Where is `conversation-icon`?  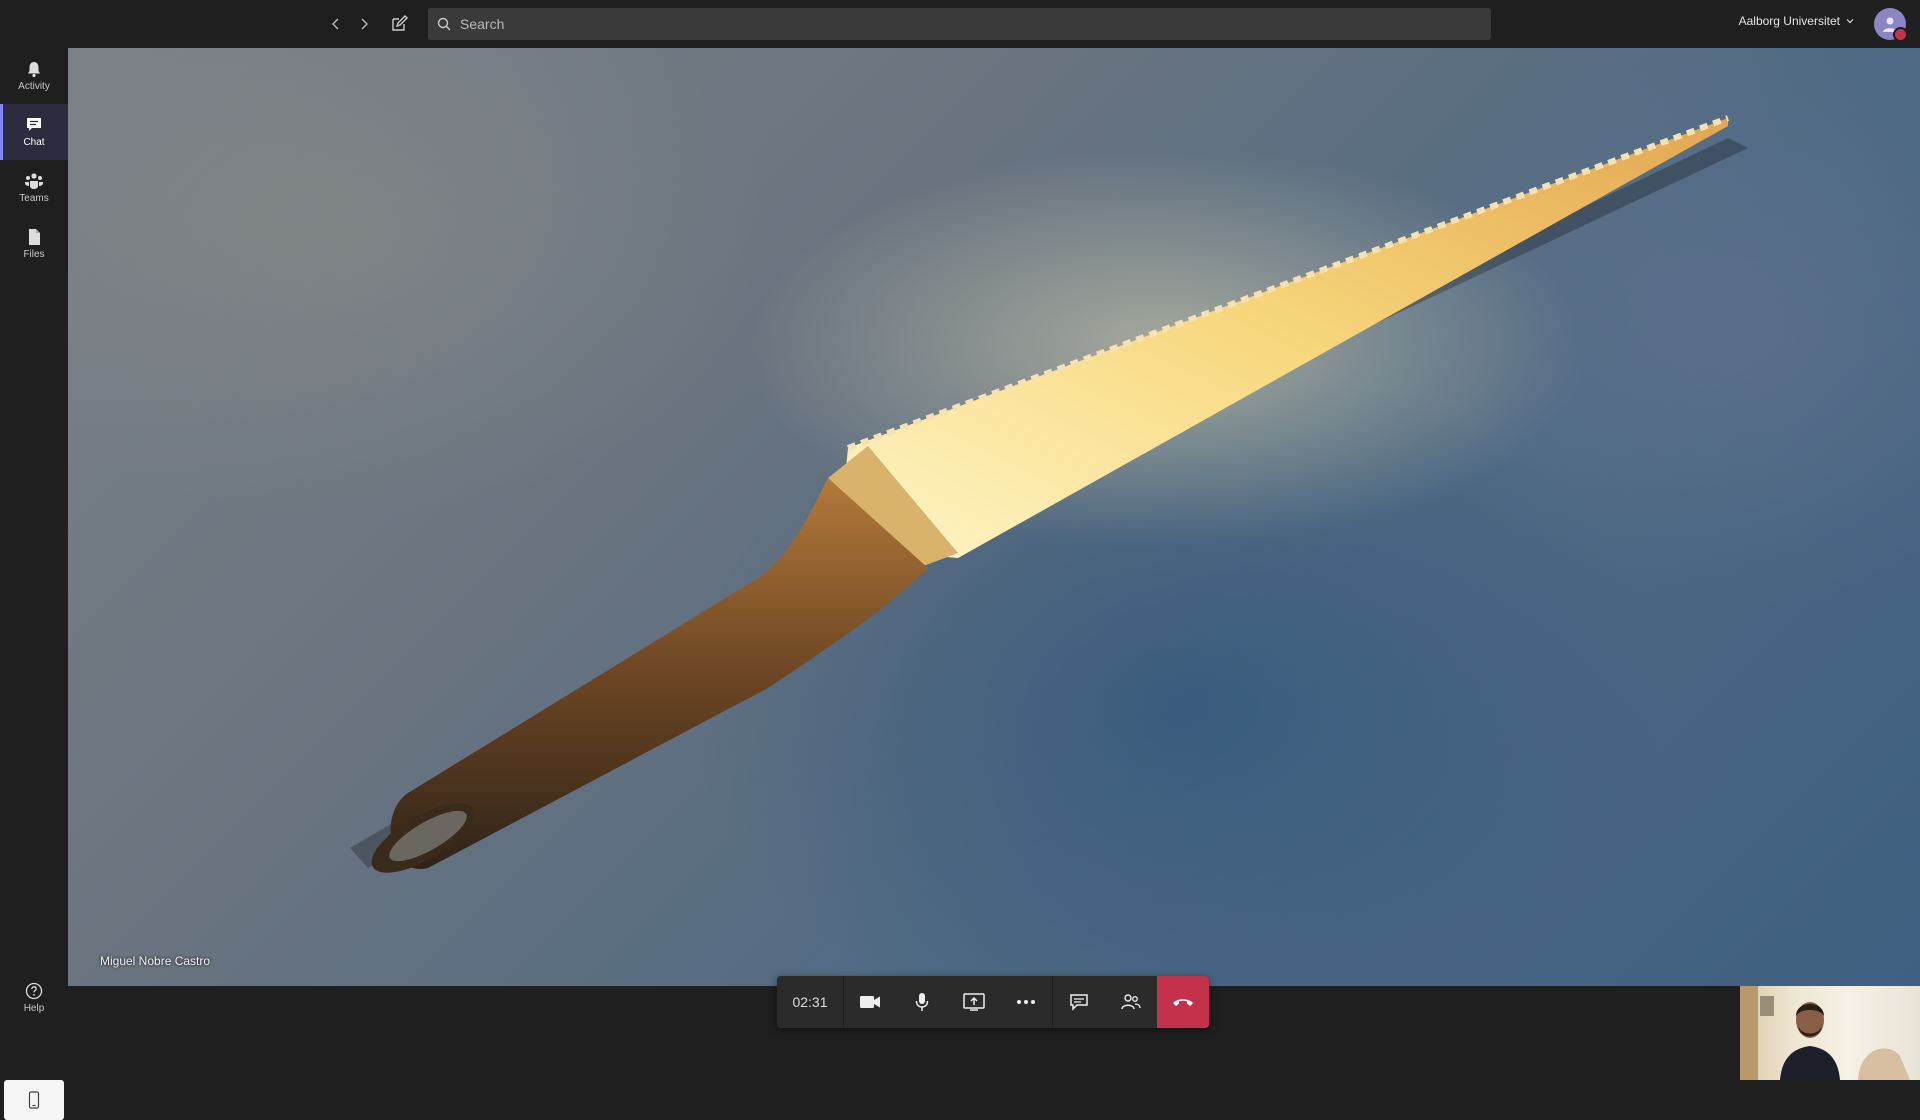 conversation-icon is located at coordinates (1079, 1002).